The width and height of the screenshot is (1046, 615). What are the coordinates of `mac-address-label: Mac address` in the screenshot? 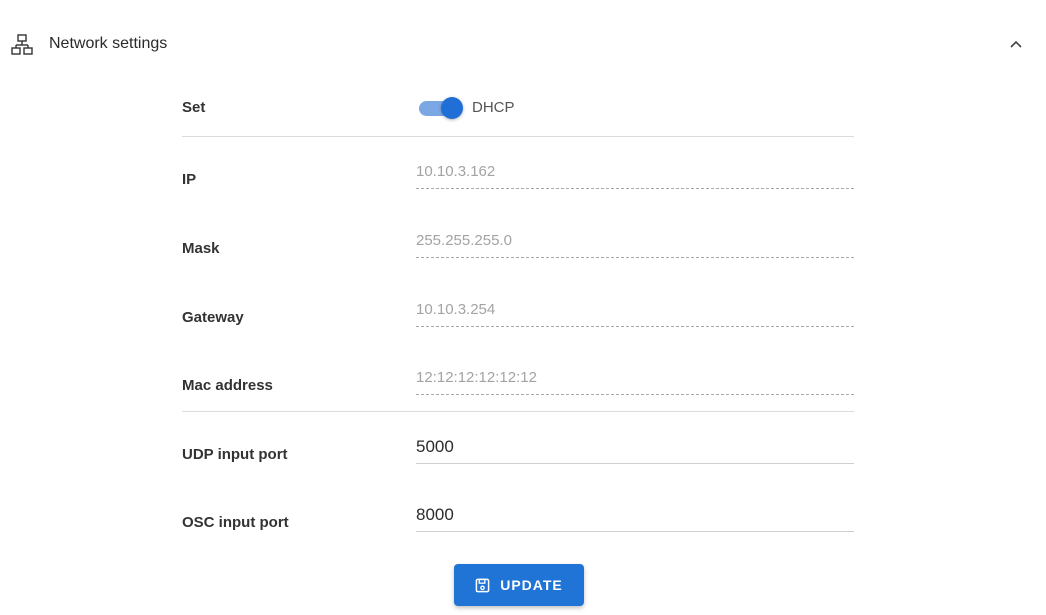 It's located at (227, 385).